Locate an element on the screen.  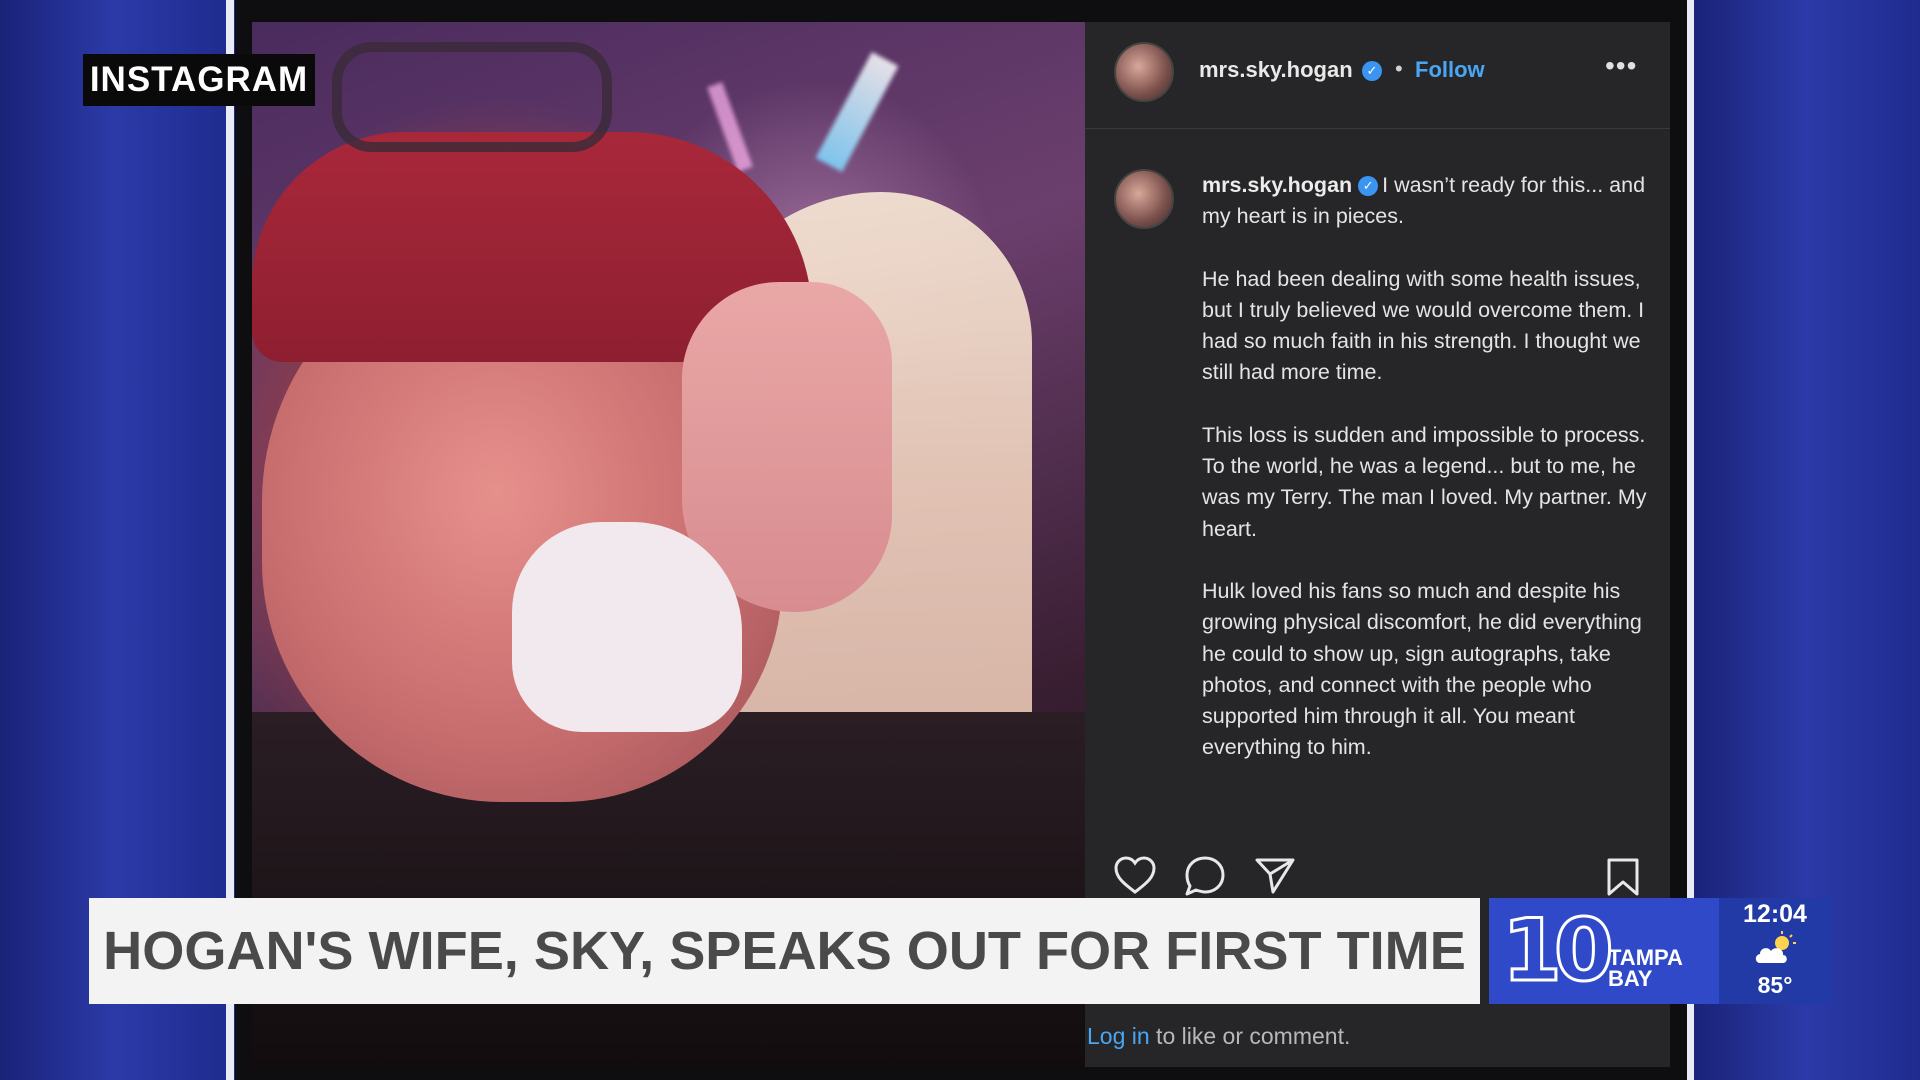
station-number: 10 is located at coordinates (1558, 951).